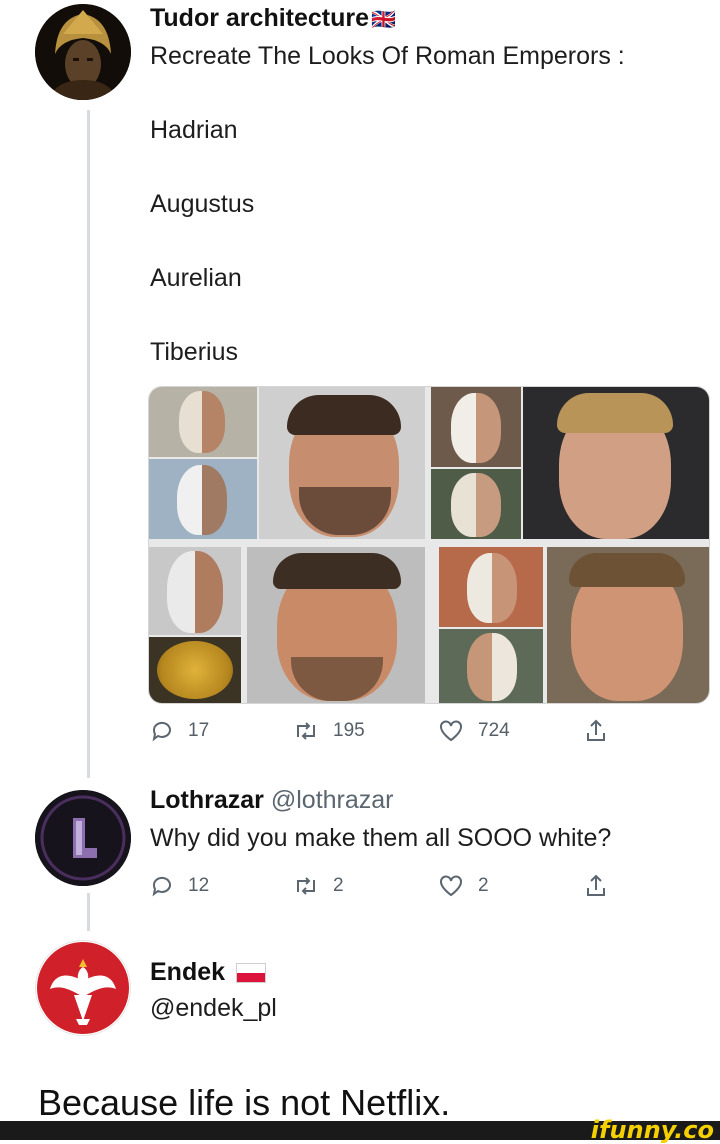  Describe the element at coordinates (259, 18) in the screenshot. I see `author-name-text: Tudor architecture` at that location.